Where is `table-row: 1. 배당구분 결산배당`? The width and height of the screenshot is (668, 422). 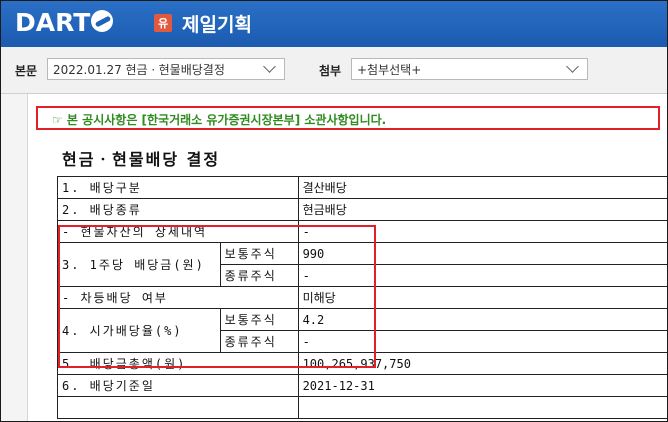
table-row: 1. 배당구분 결산배당 is located at coordinates (362, 187).